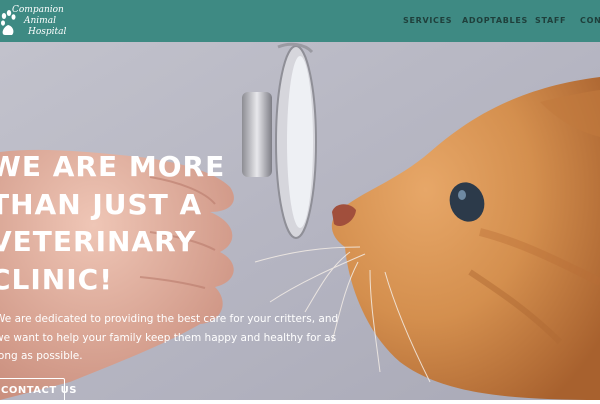 This screenshot has width=600, height=404. Describe the element at coordinates (47, 32) in the screenshot. I see `brand-line-3: Hospital` at that location.